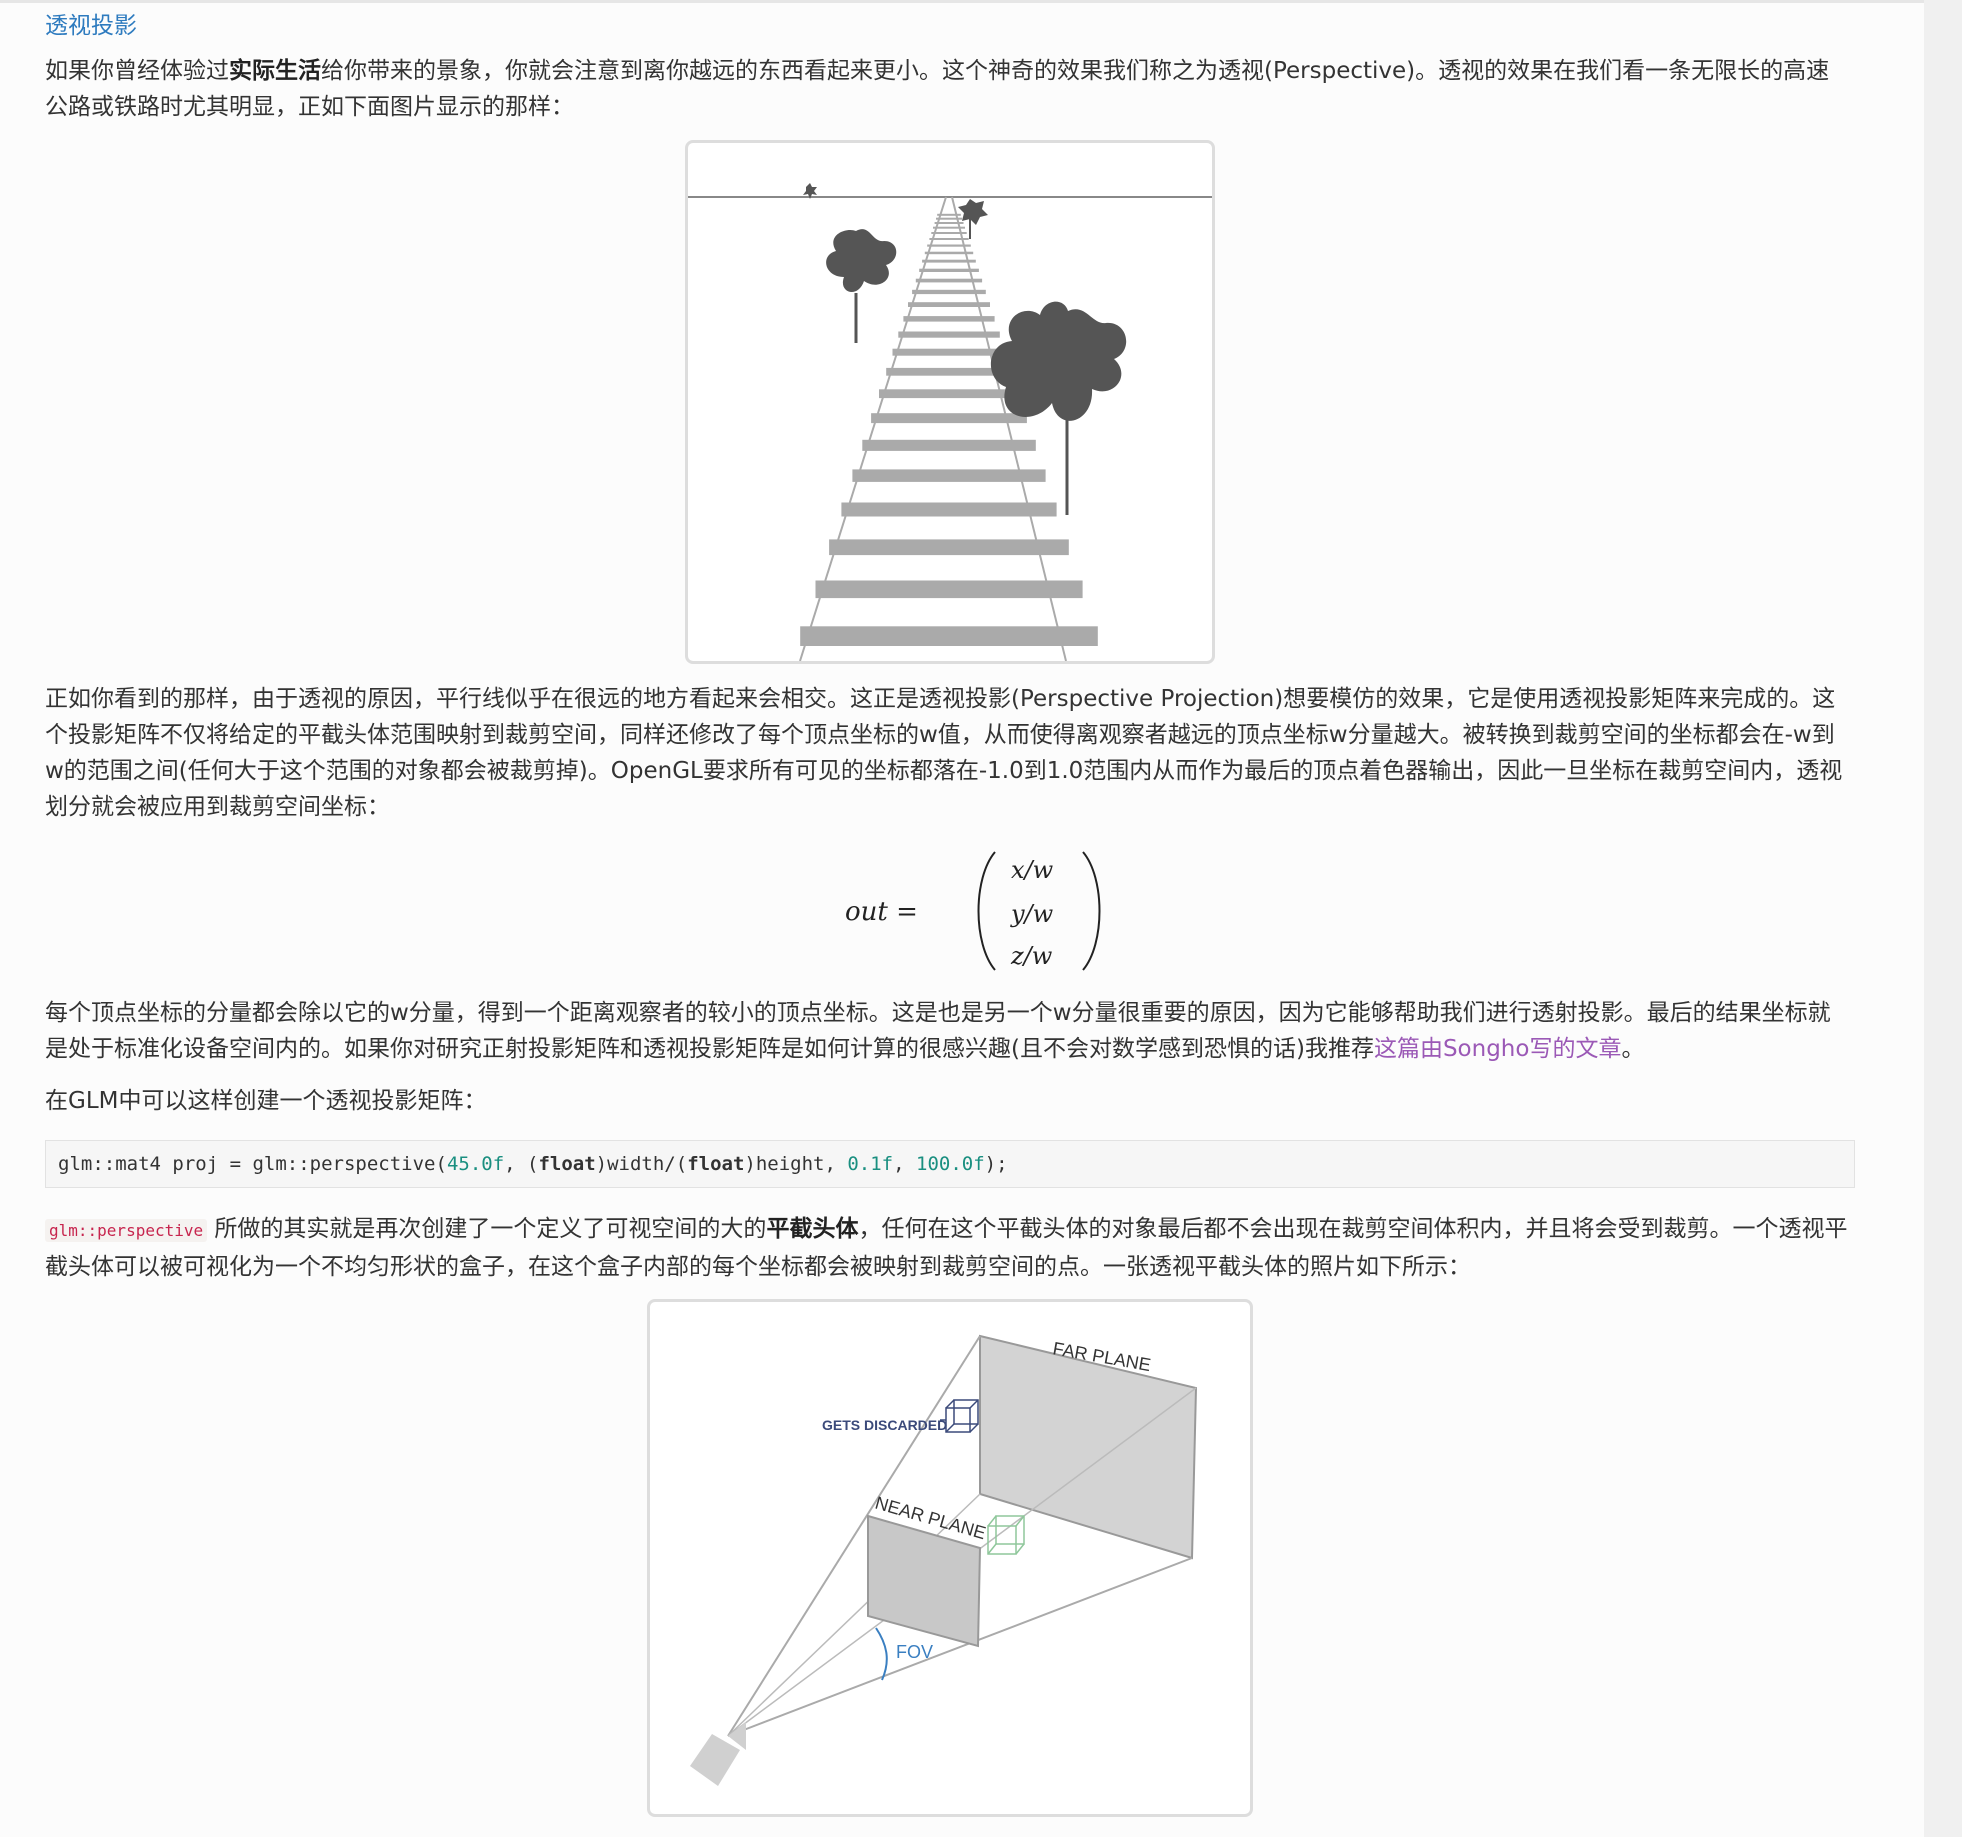  Describe the element at coordinates (1031, 956) in the screenshot. I see `formula-row-z: z/w` at that location.